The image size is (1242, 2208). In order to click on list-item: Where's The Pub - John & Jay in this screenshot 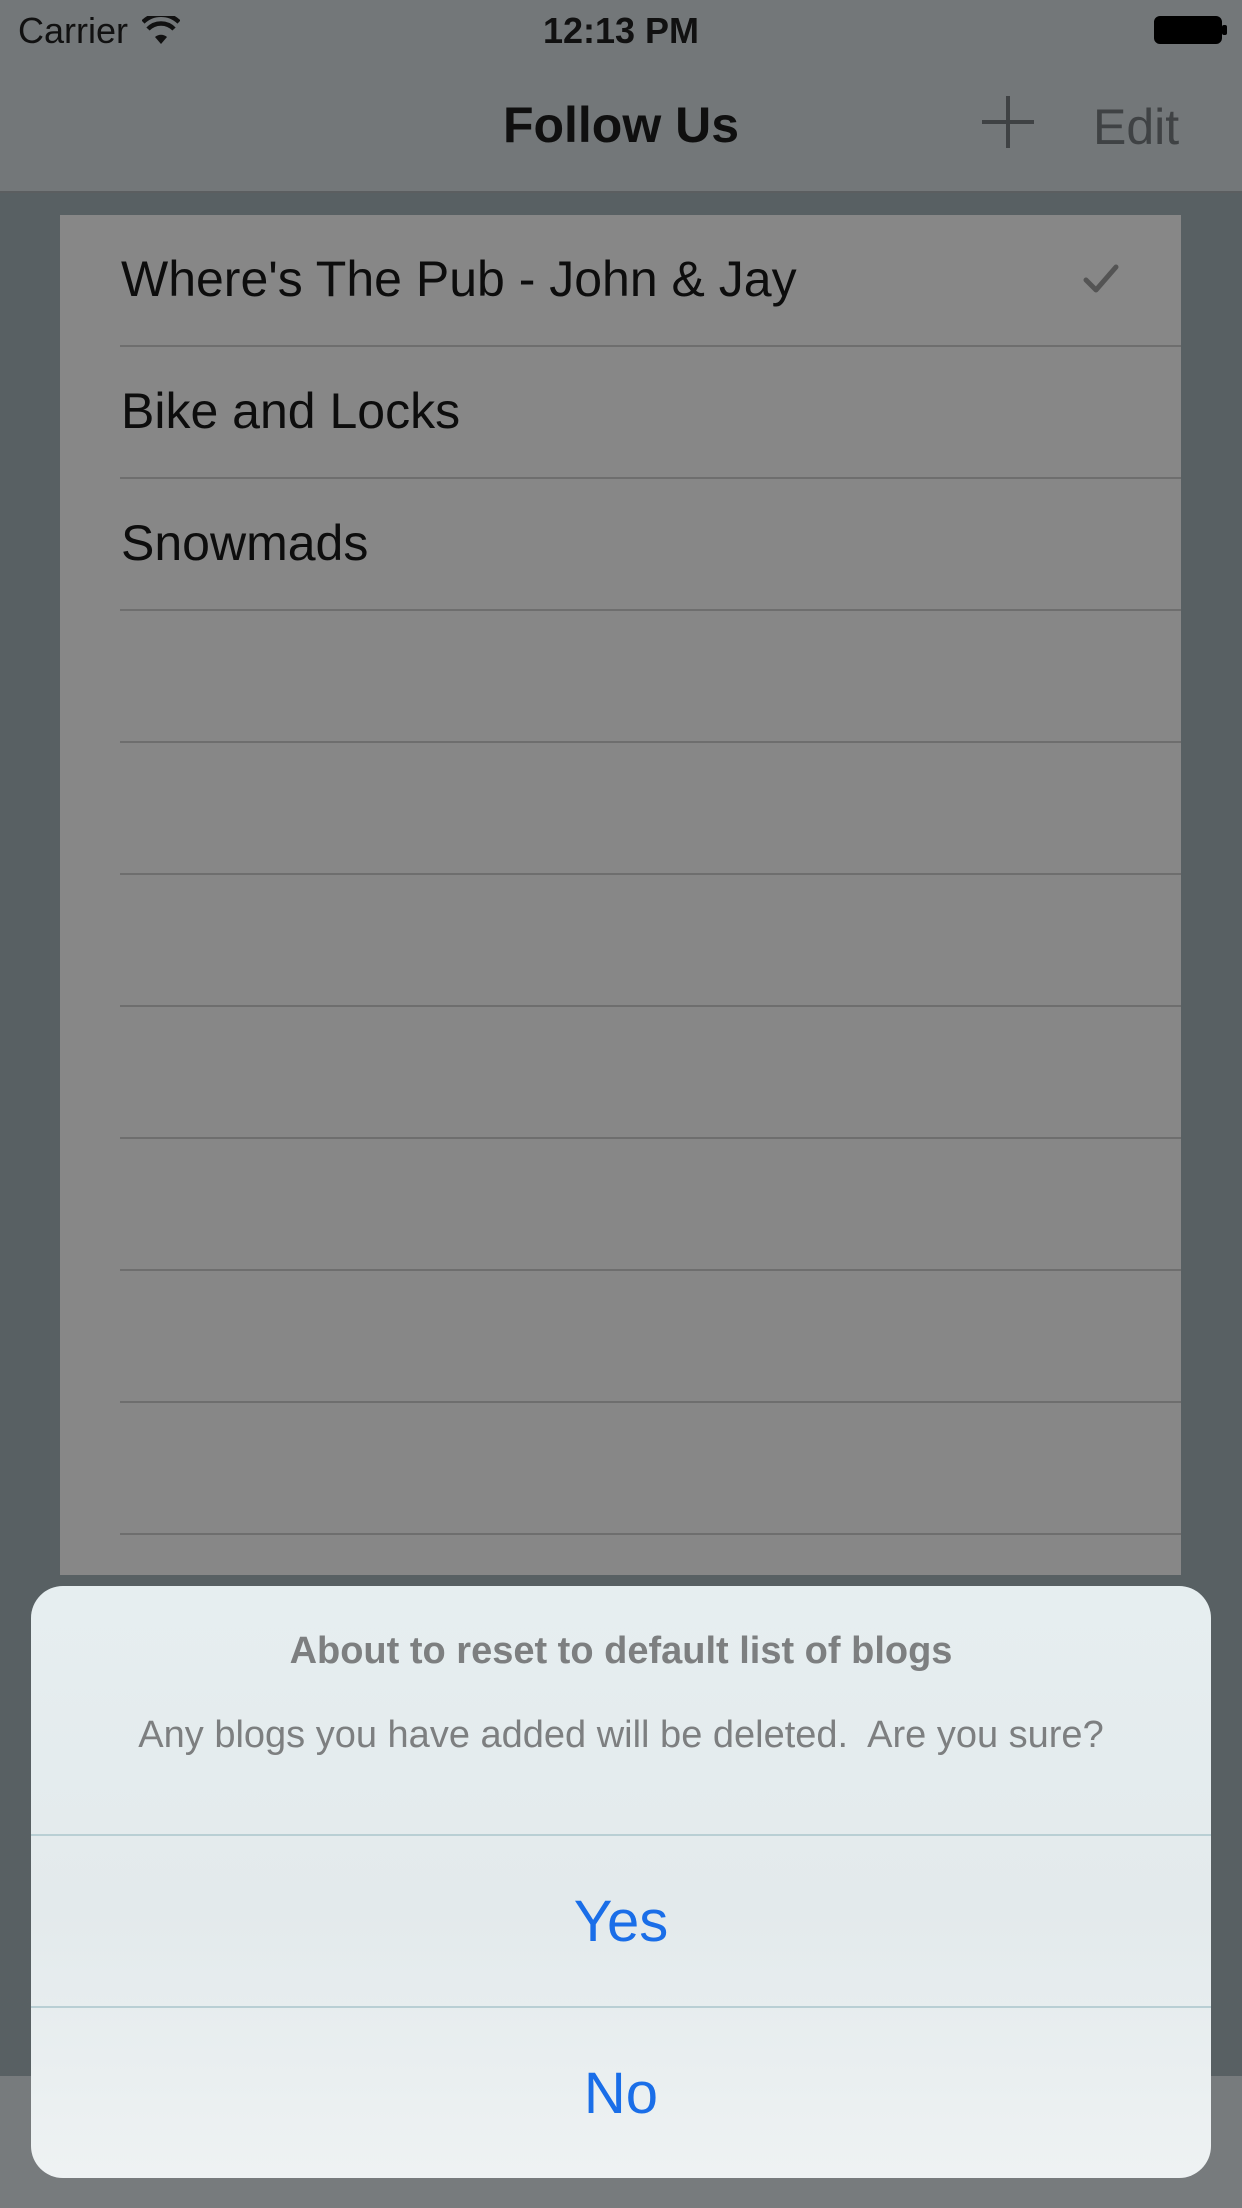, I will do `click(620, 281)`.